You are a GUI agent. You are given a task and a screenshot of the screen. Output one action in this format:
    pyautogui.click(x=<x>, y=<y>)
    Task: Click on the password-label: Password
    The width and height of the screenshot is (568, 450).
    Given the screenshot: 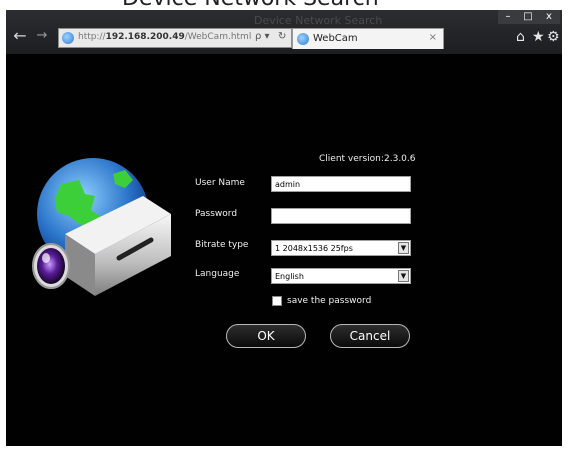 What is the action you would take?
    pyautogui.click(x=216, y=214)
    